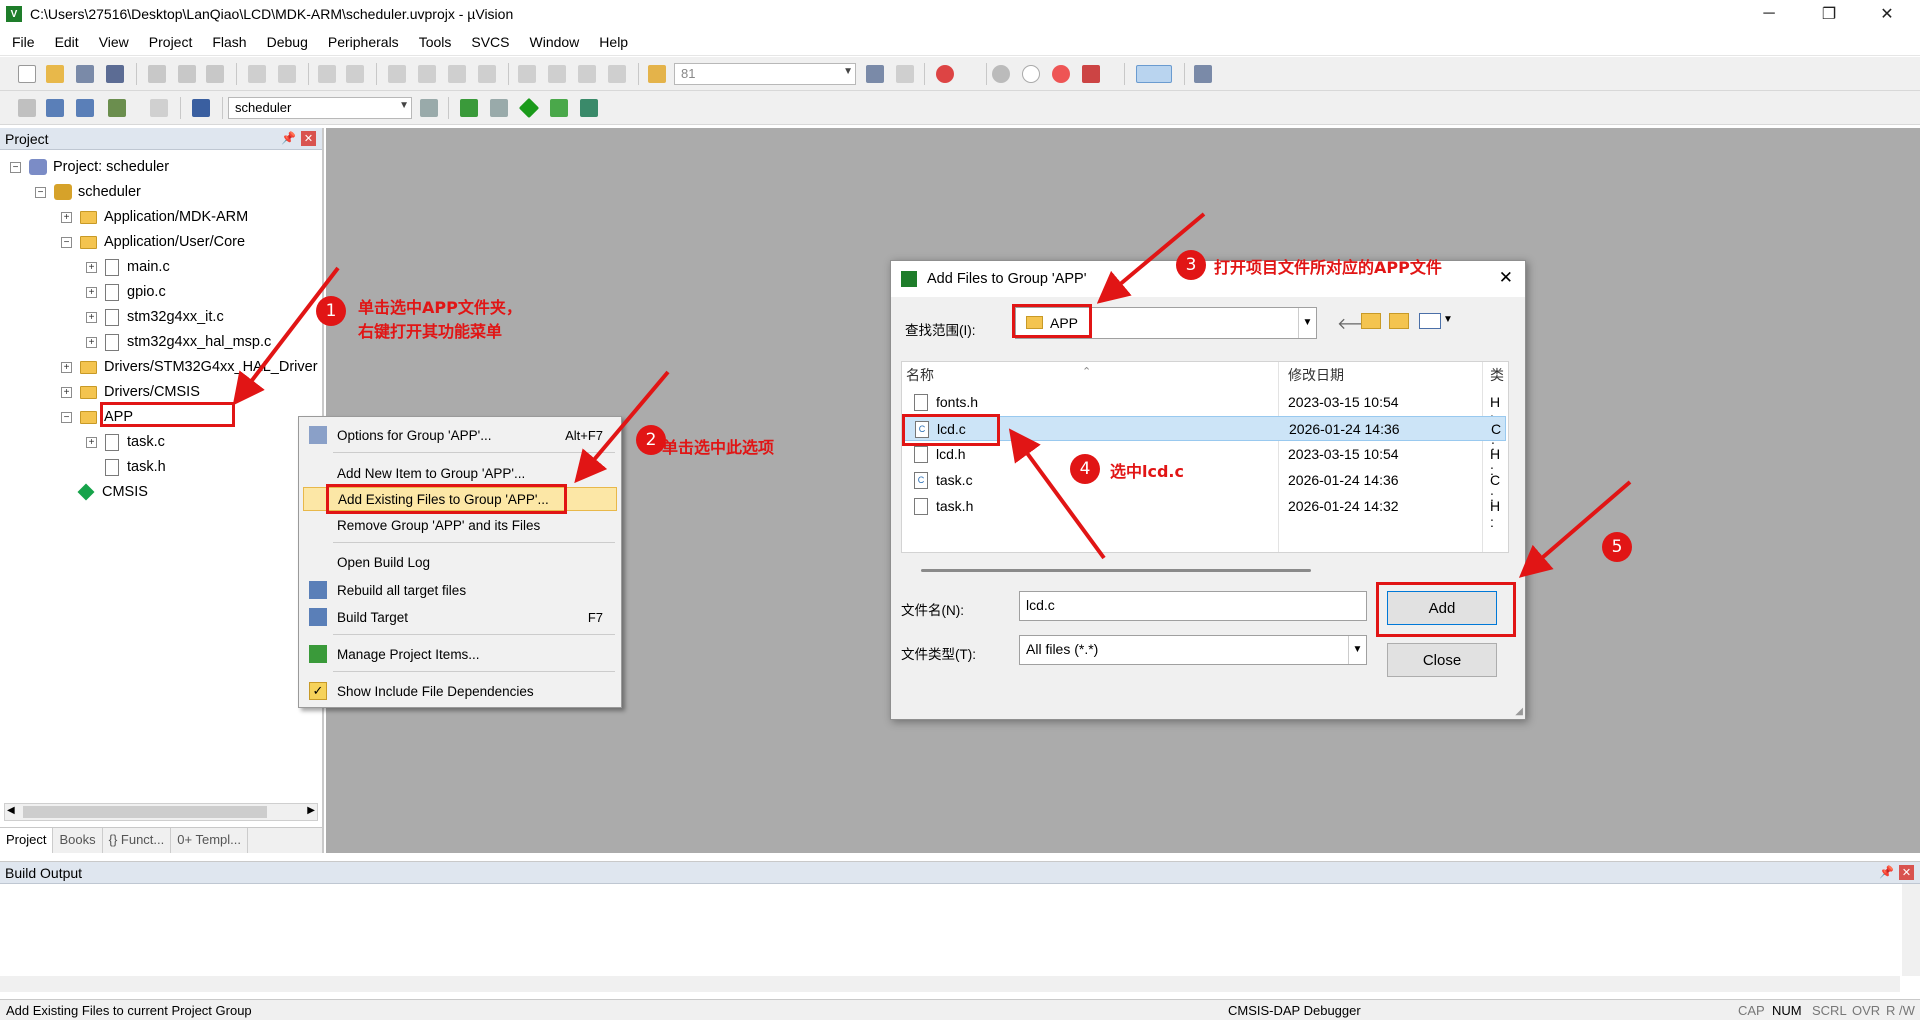 The height and width of the screenshot is (1020, 1920). I want to click on step-1-text-line1: 单击选中APP文件夹，, so click(440, 307).